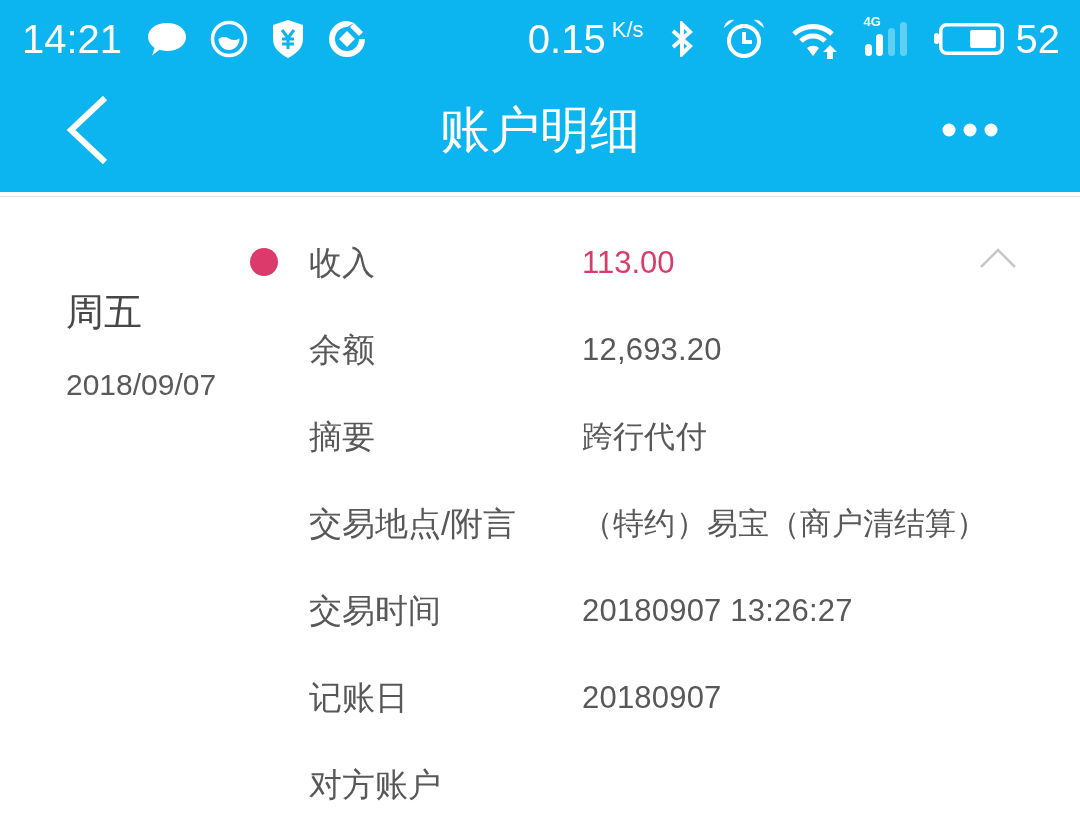 This screenshot has width=1080, height=831. I want to click on network-type-label: 4G, so click(872, 22).